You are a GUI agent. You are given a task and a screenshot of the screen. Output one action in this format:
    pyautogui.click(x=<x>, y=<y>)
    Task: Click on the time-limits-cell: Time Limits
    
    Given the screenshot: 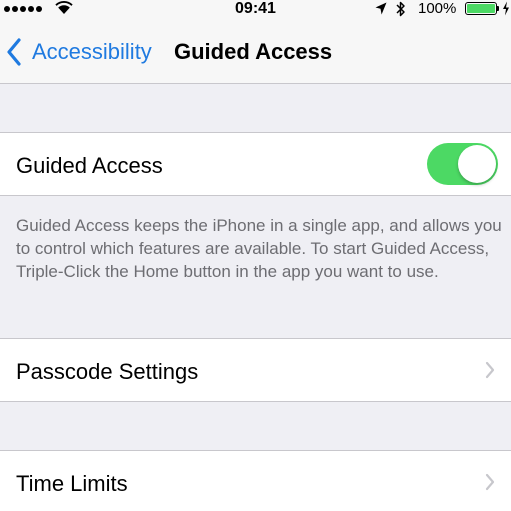 What is the action you would take?
    pyautogui.click(x=255, y=480)
    